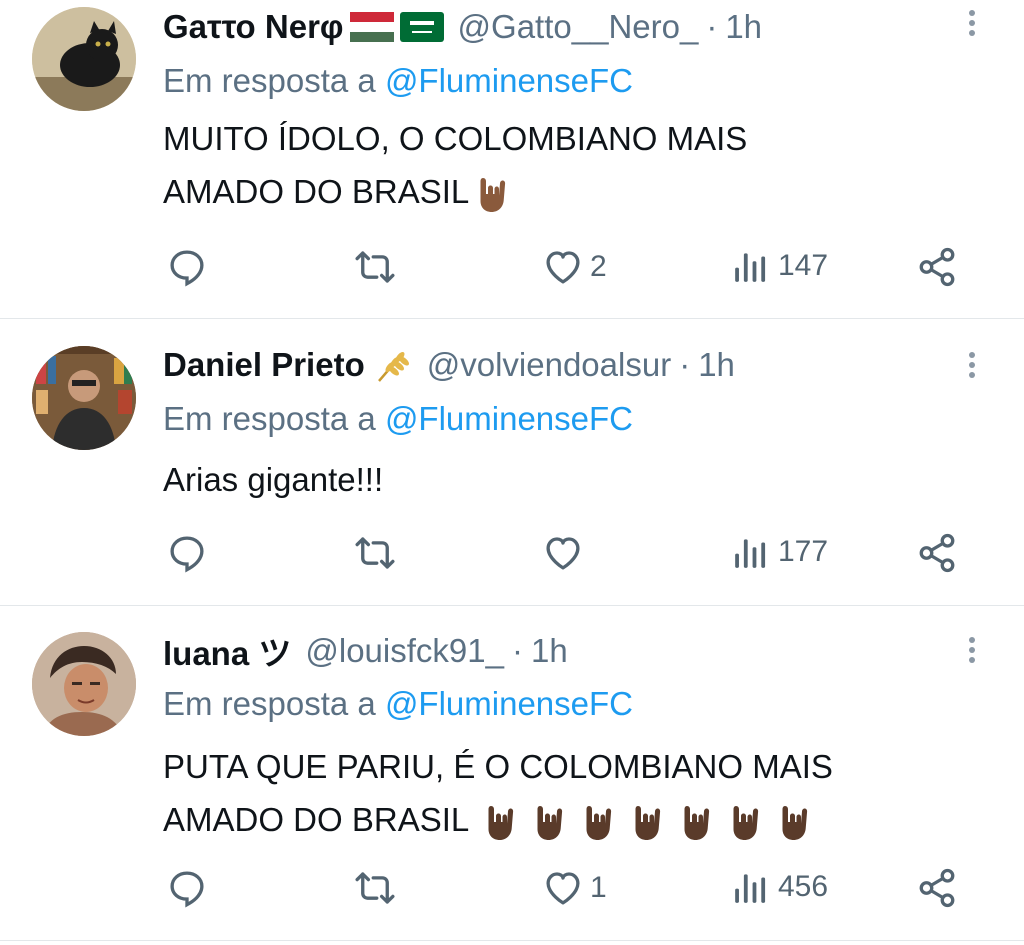 The width and height of the screenshot is (1024, 945). Describe the element at coordinates (803, 265) in the screenshot. I see `view-count: 147` at that location.